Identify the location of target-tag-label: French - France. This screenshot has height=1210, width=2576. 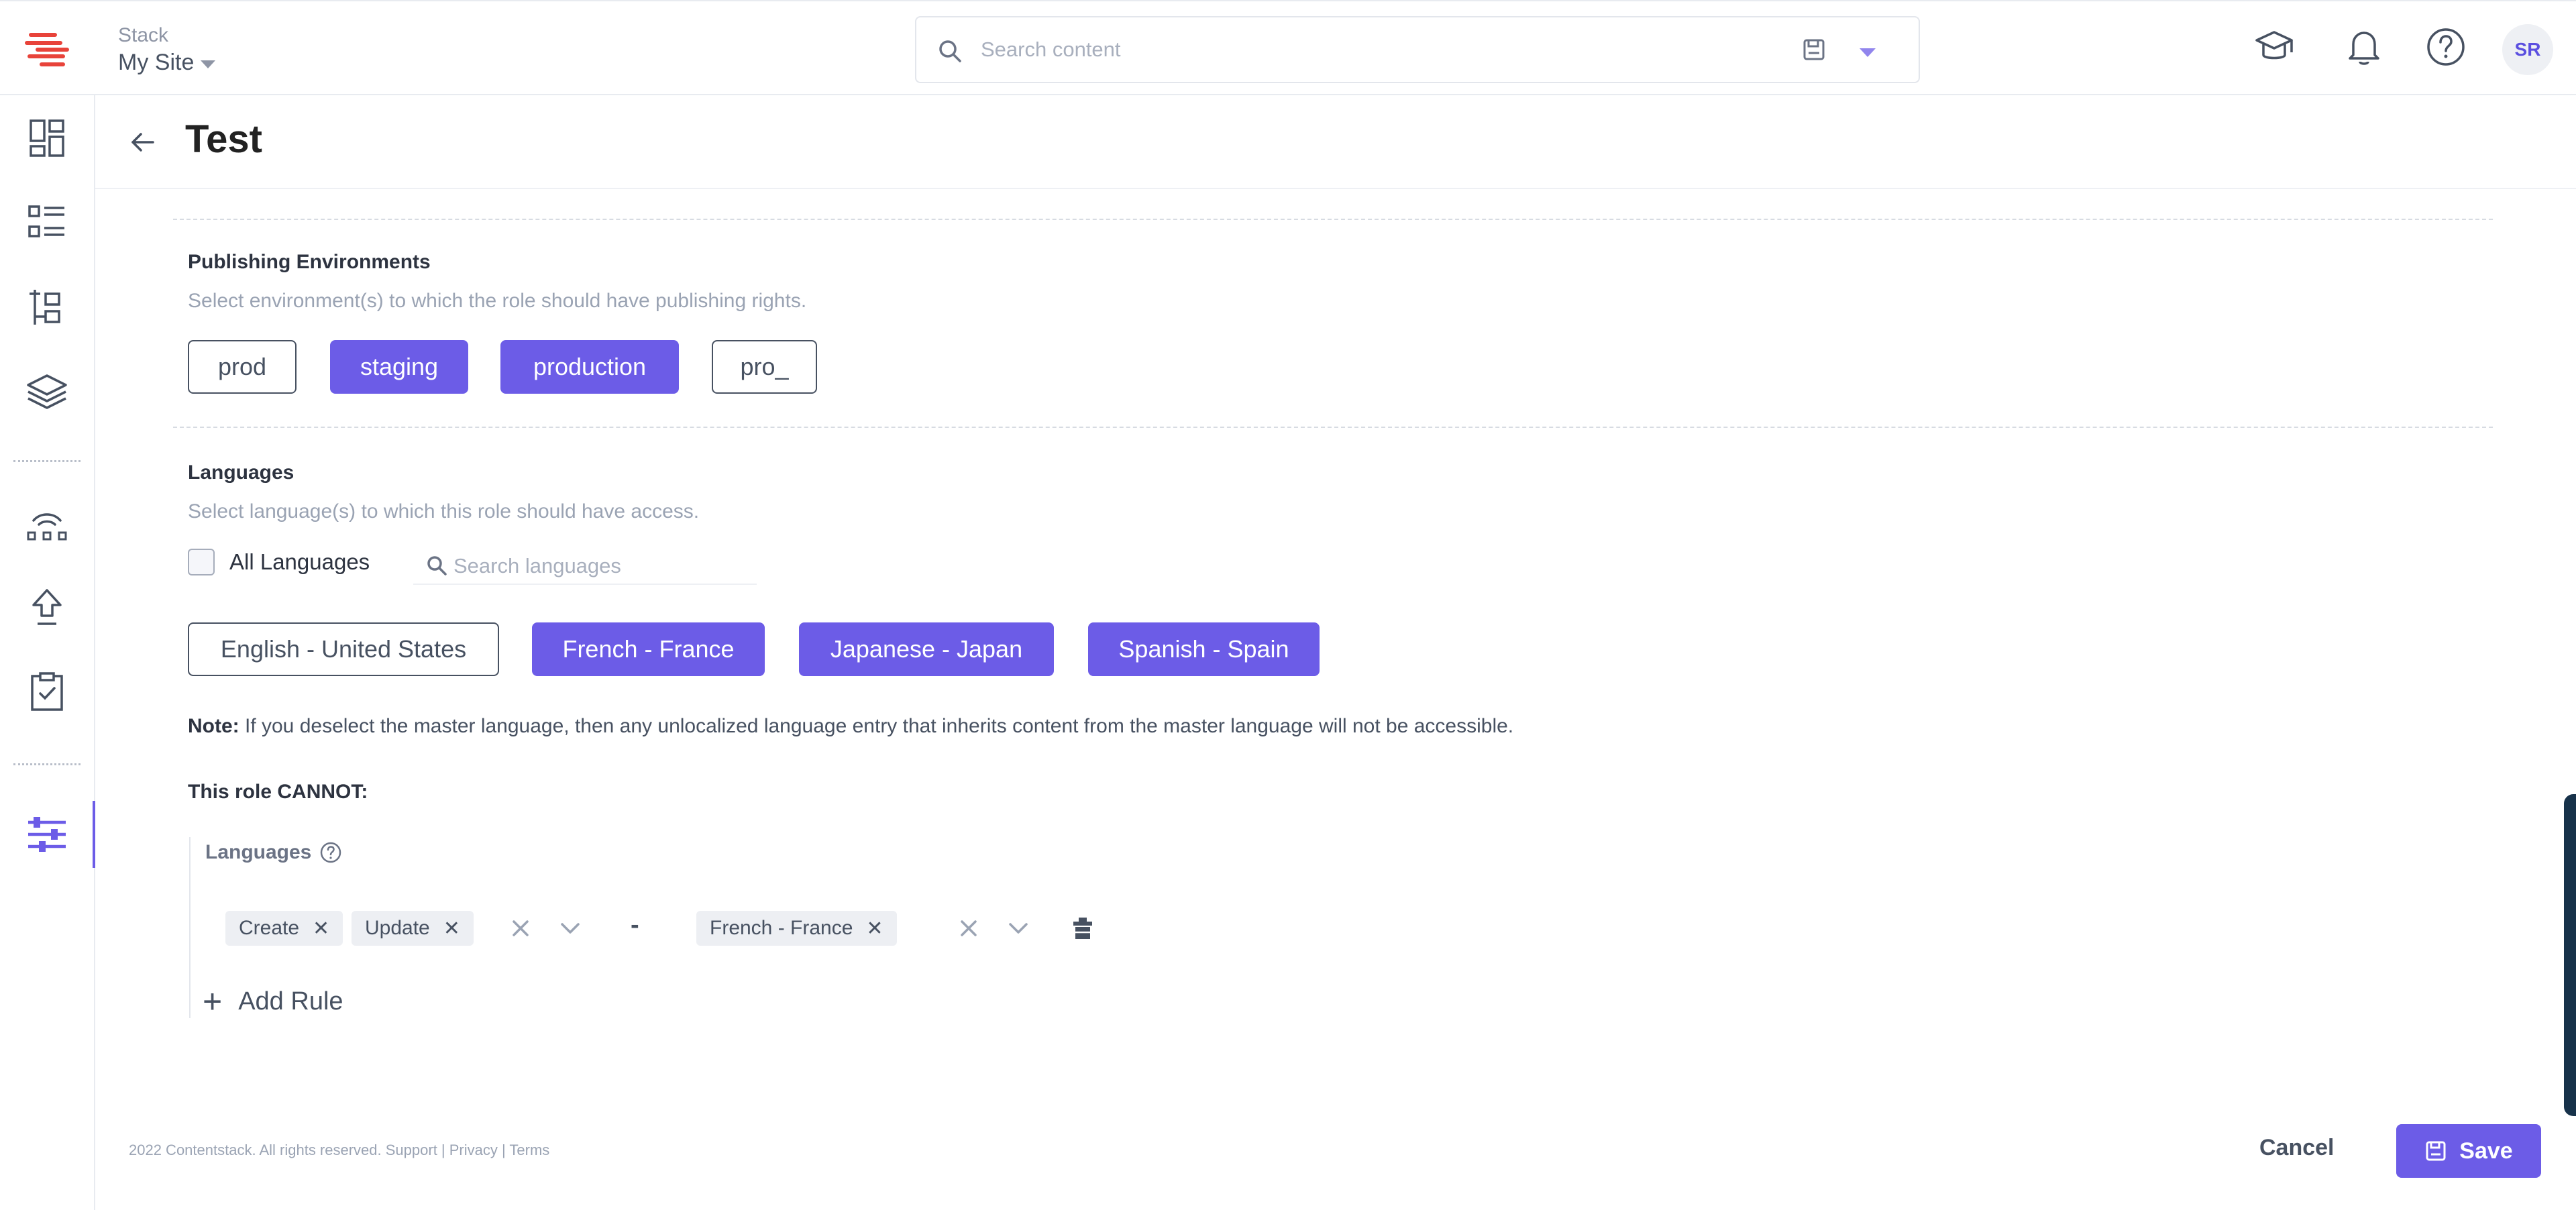
(781, 928).